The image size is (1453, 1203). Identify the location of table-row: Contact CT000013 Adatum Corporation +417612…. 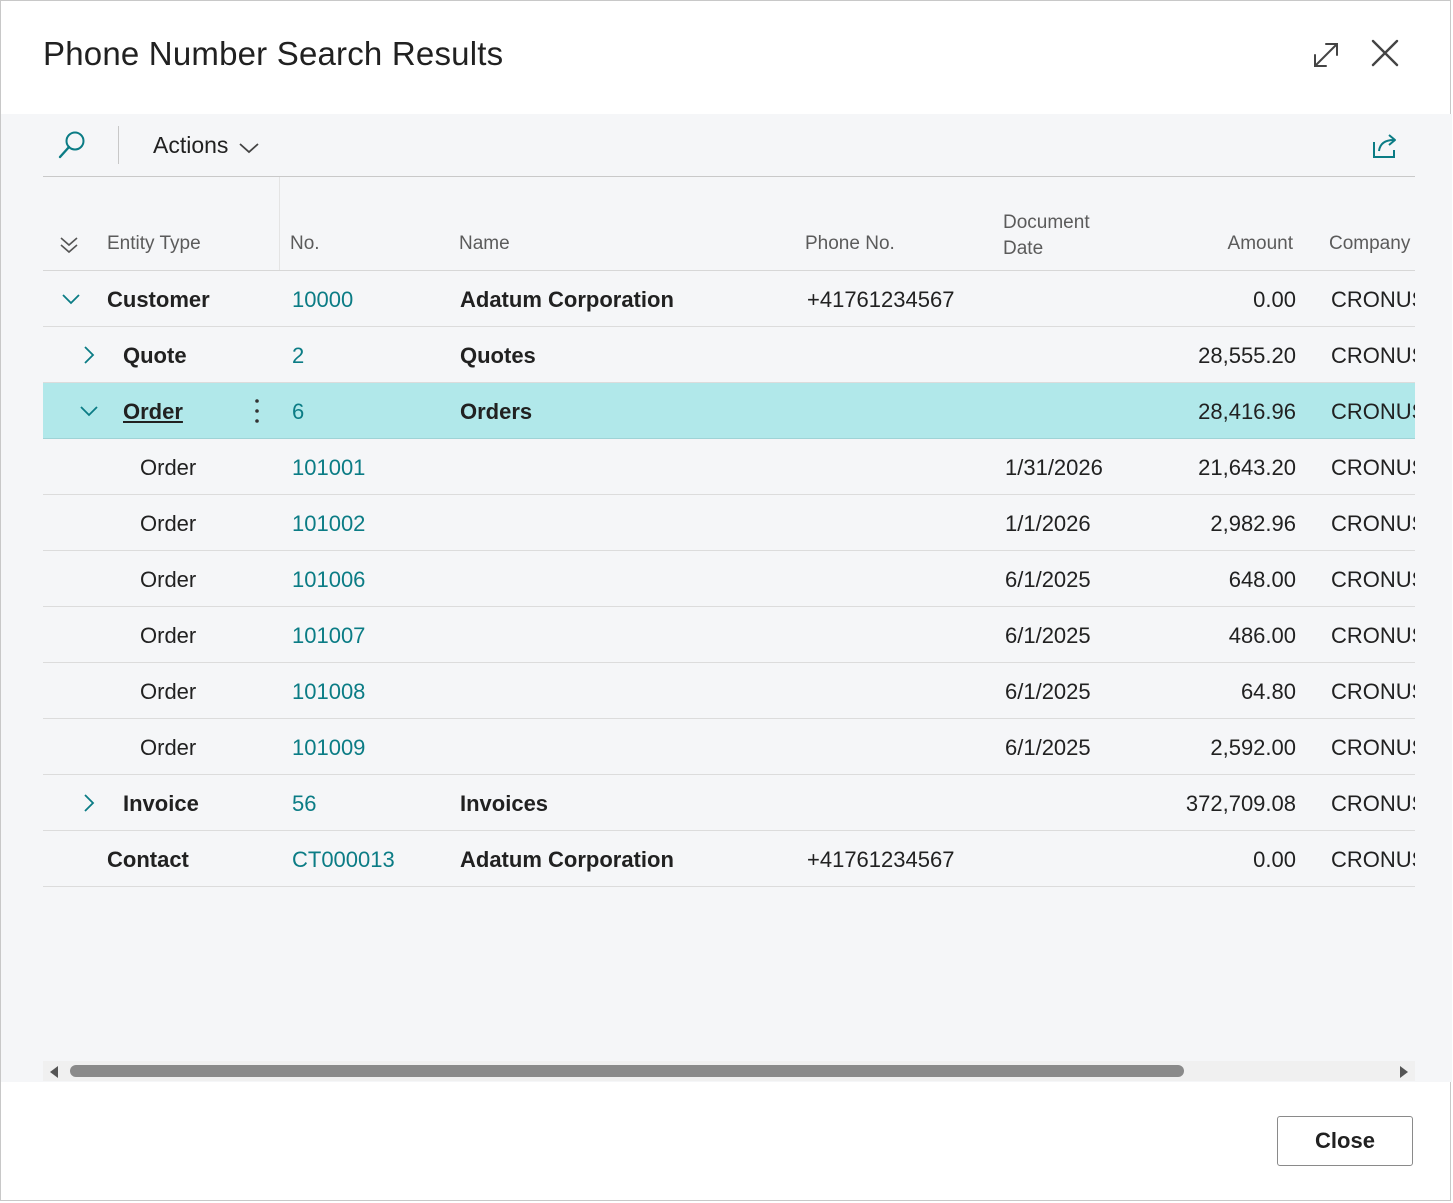
(729, 859).